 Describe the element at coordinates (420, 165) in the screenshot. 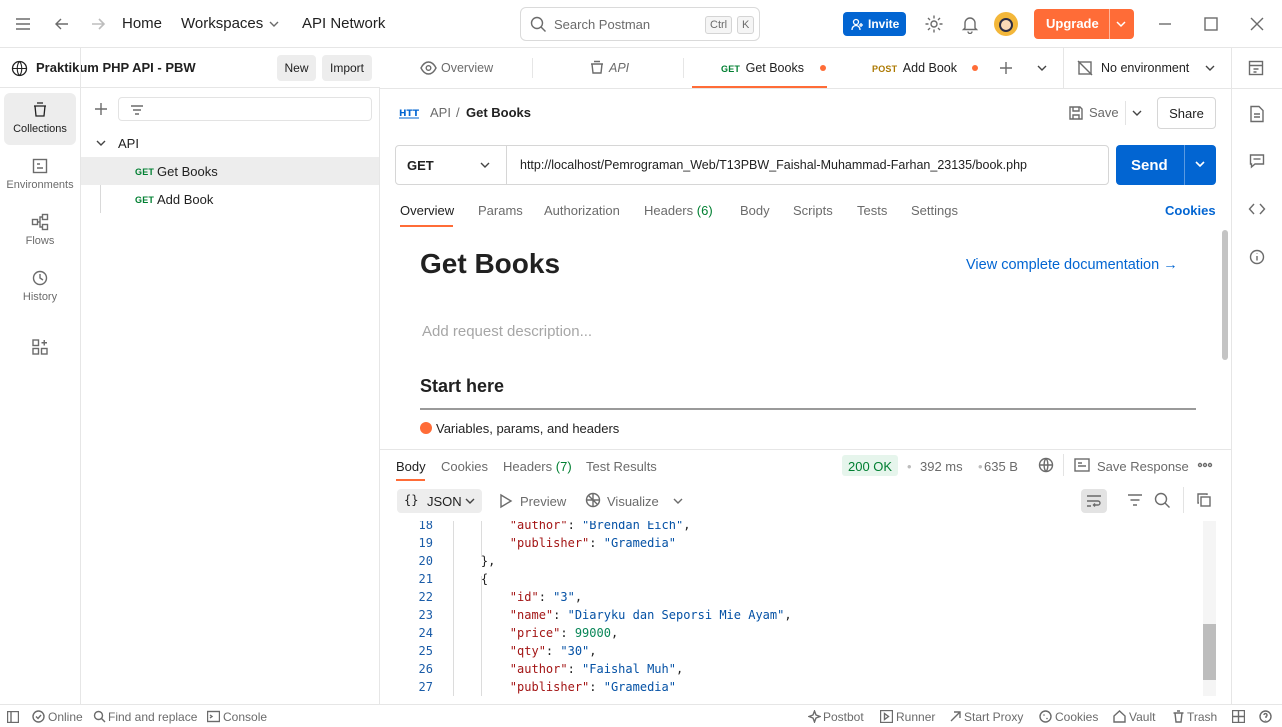

I see `method-select: GET` at that location.